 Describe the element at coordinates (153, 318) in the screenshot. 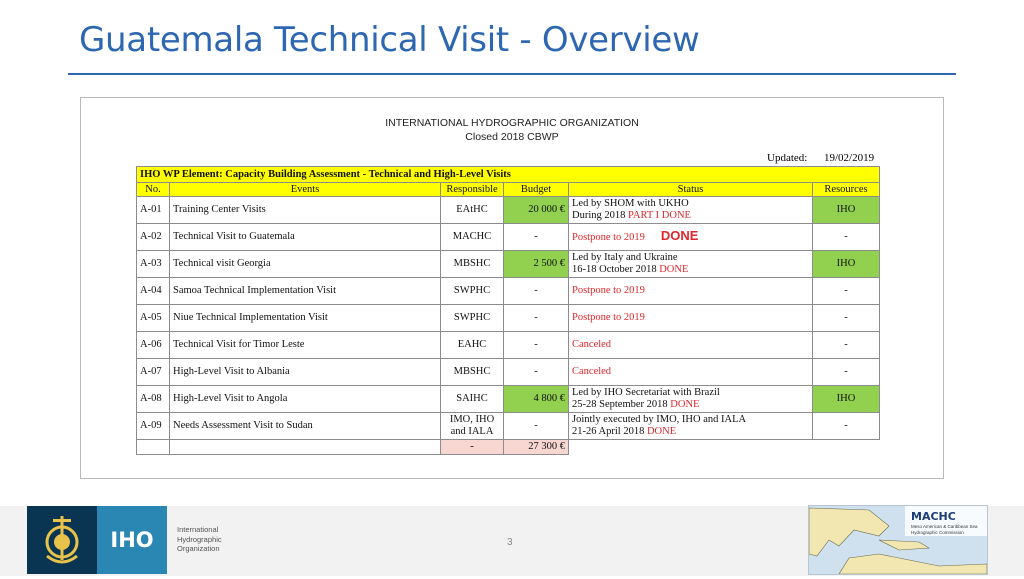

I see `row-no: A-05` at that location.